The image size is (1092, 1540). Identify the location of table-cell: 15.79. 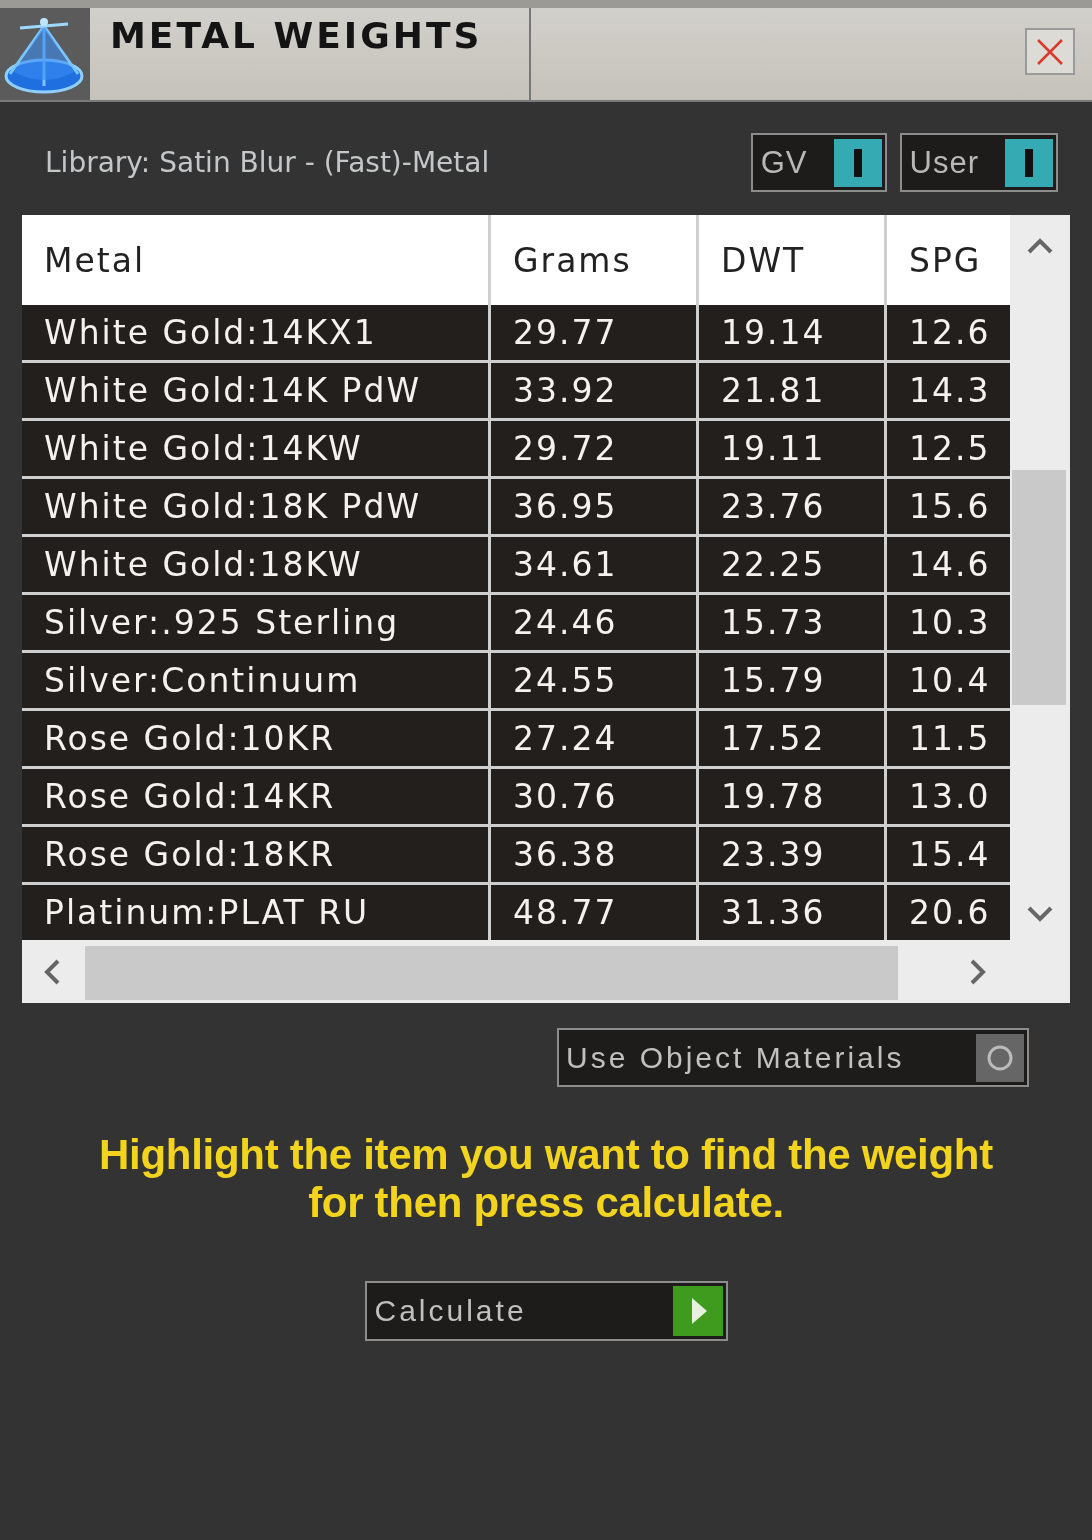
(791, 680).